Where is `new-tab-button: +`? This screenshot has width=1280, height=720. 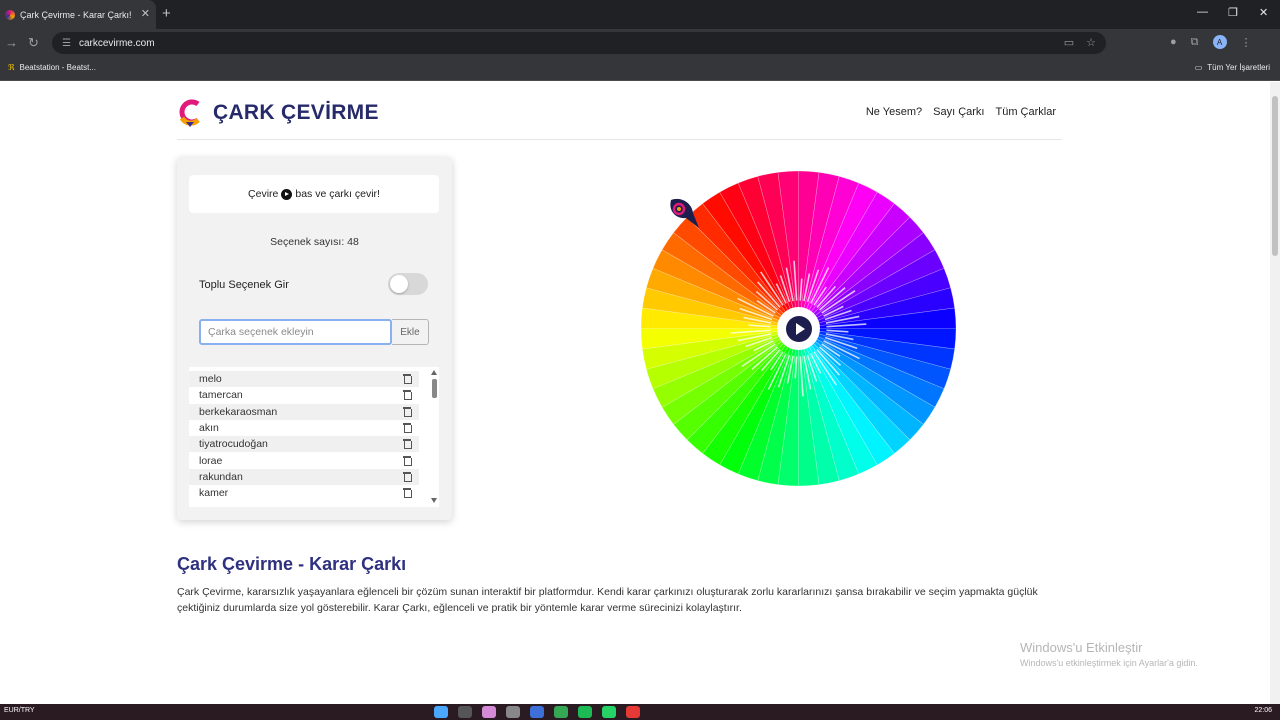 new-tab-button: + is located at coordinates (166, 13).